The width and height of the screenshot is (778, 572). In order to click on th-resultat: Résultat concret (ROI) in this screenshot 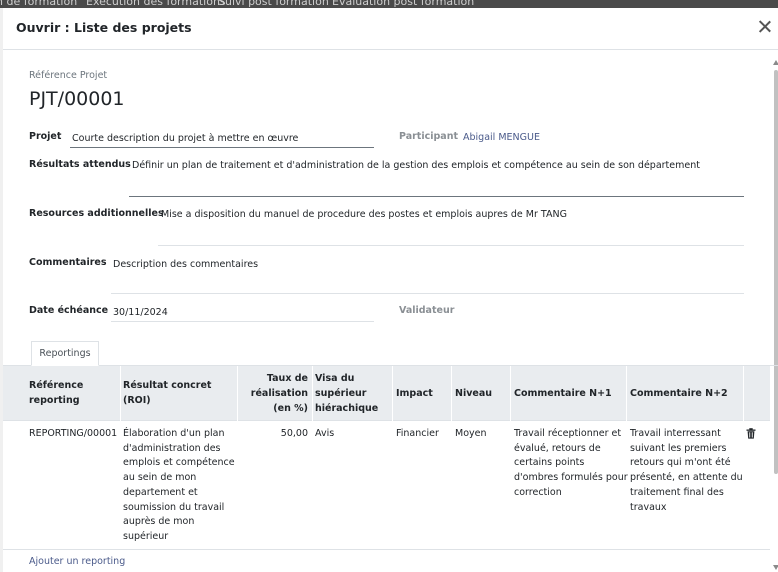, I will do `click(167, 393)`.